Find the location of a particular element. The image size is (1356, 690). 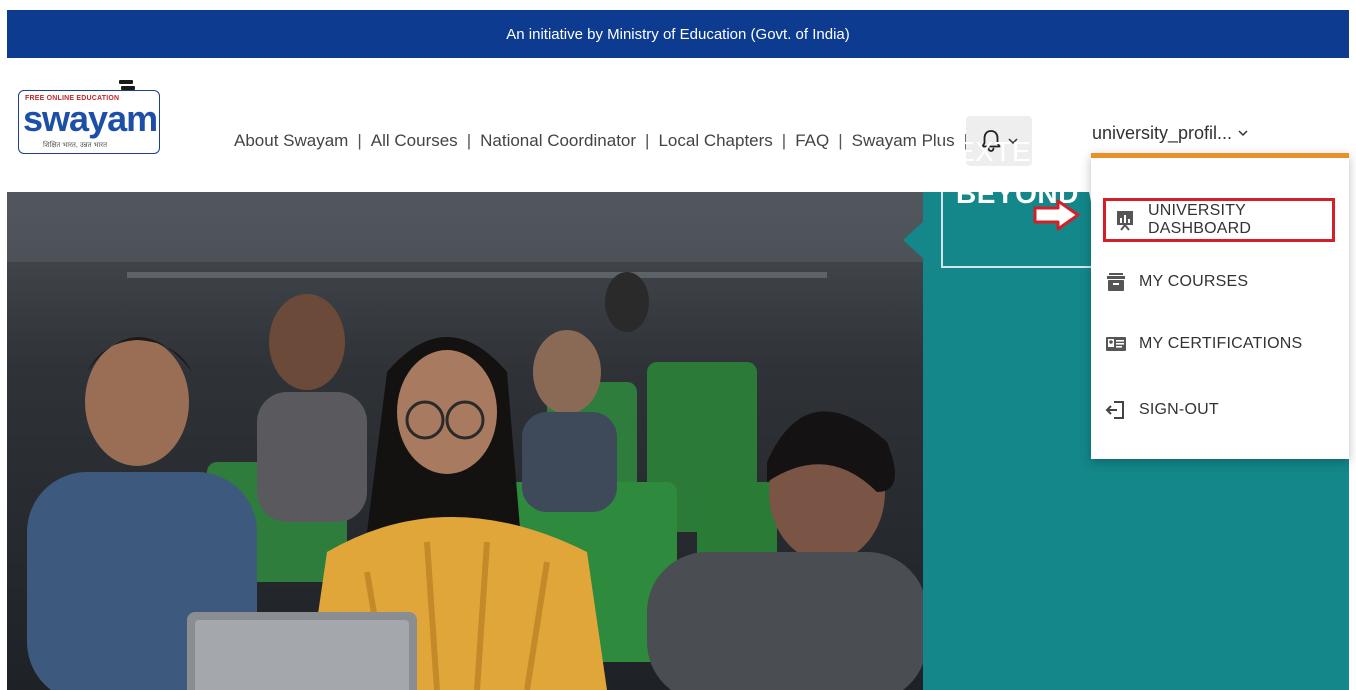

menu-item-my-certifications: MY CERTIFICATIONS is located at coordinates (1223, 344).